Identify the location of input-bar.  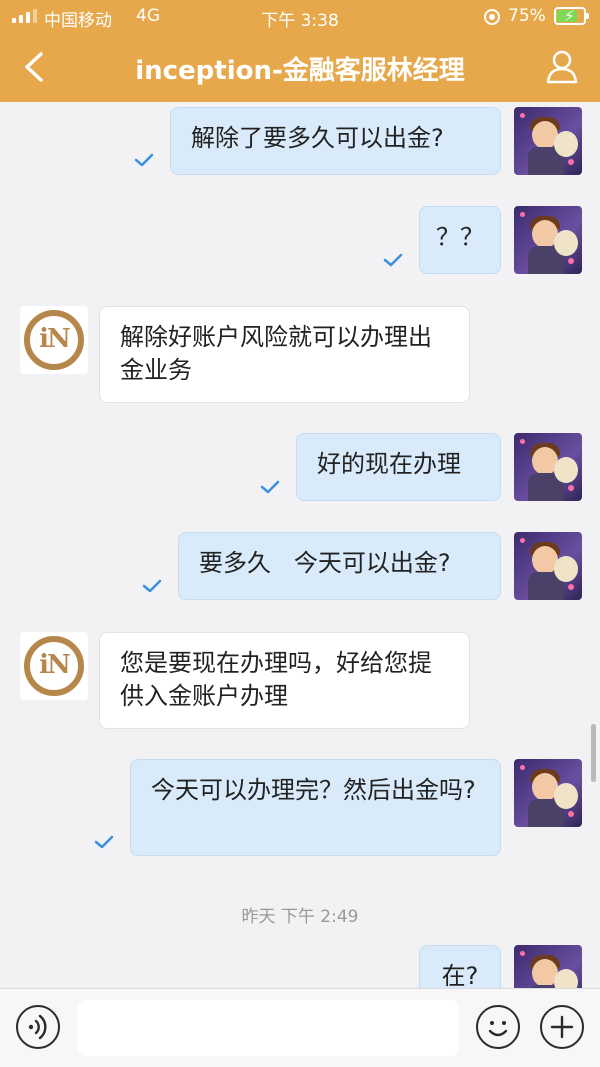
(300, 1027).